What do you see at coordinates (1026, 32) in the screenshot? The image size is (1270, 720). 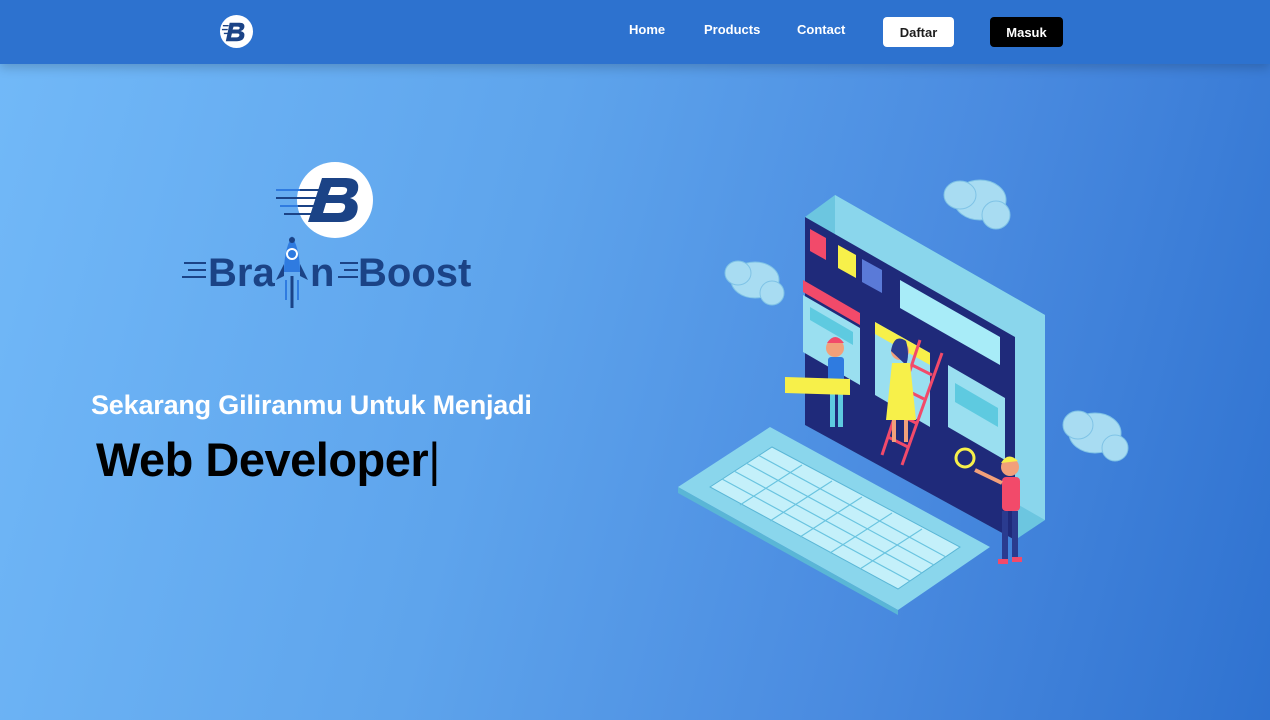 I see `login-button: Masuk` at bounding box center [1026, 32].